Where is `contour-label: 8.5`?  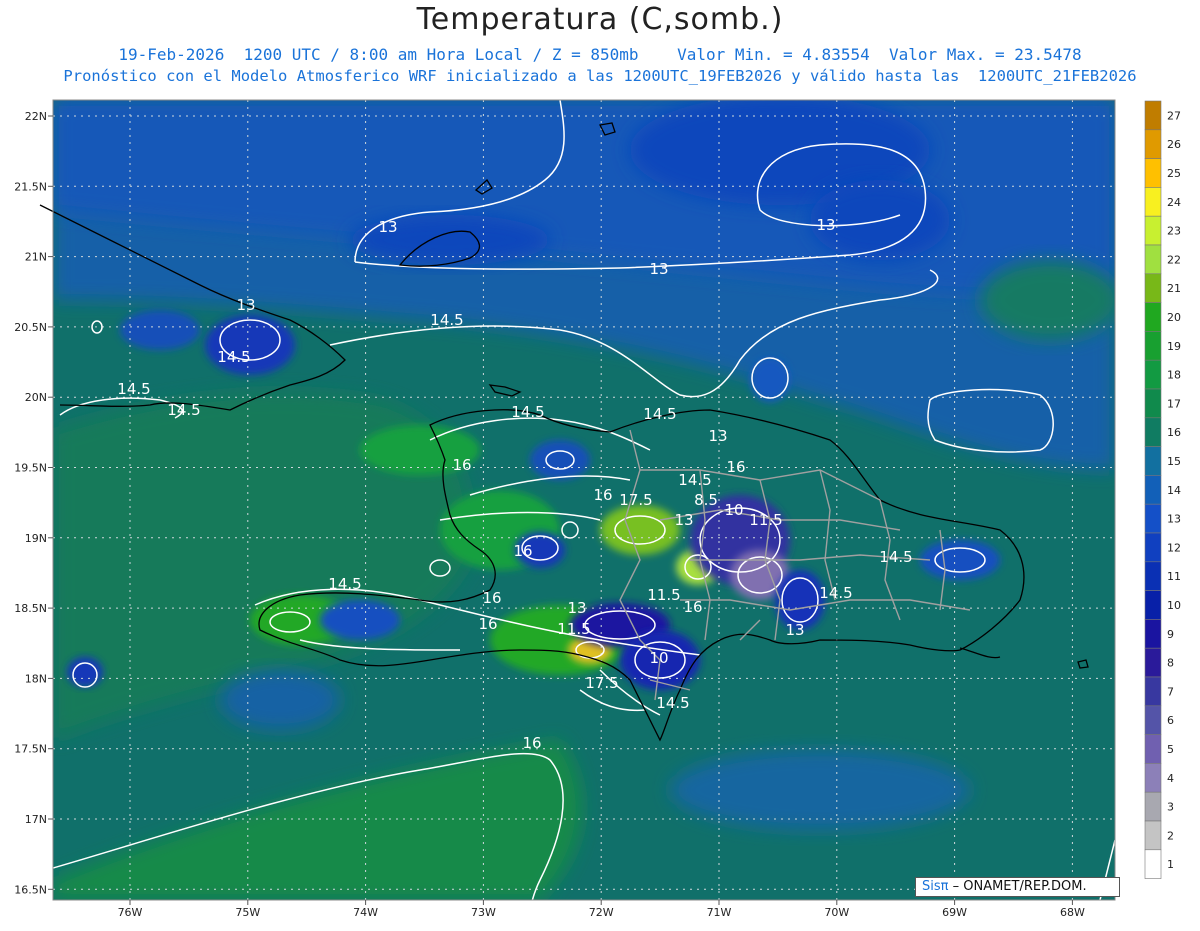
contour-label: 8.5 is located at coordinates (706, 500).